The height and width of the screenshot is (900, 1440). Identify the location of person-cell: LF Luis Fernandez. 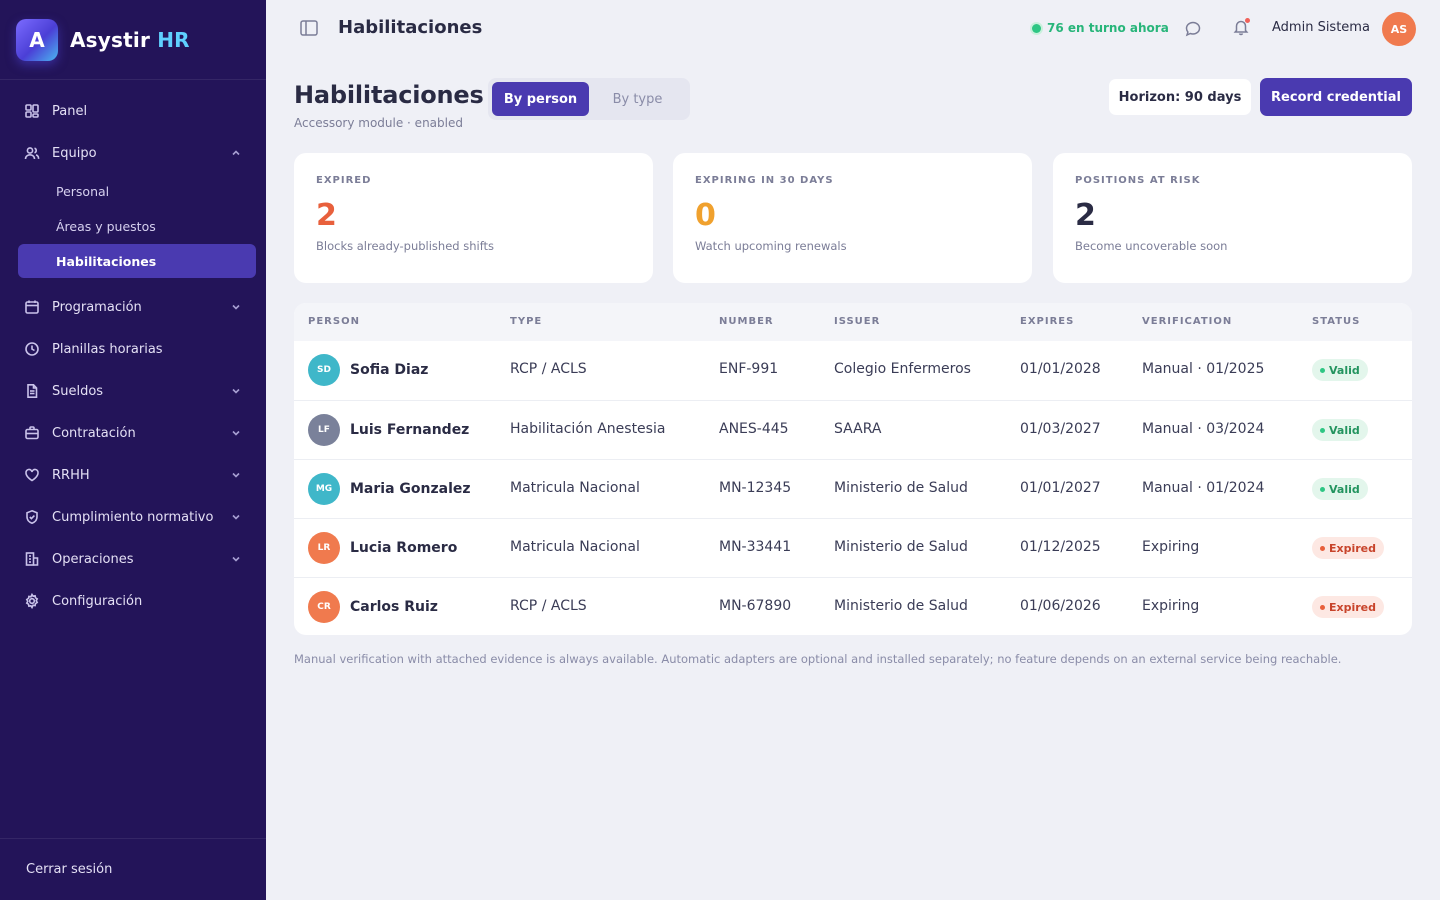
(388, 430).